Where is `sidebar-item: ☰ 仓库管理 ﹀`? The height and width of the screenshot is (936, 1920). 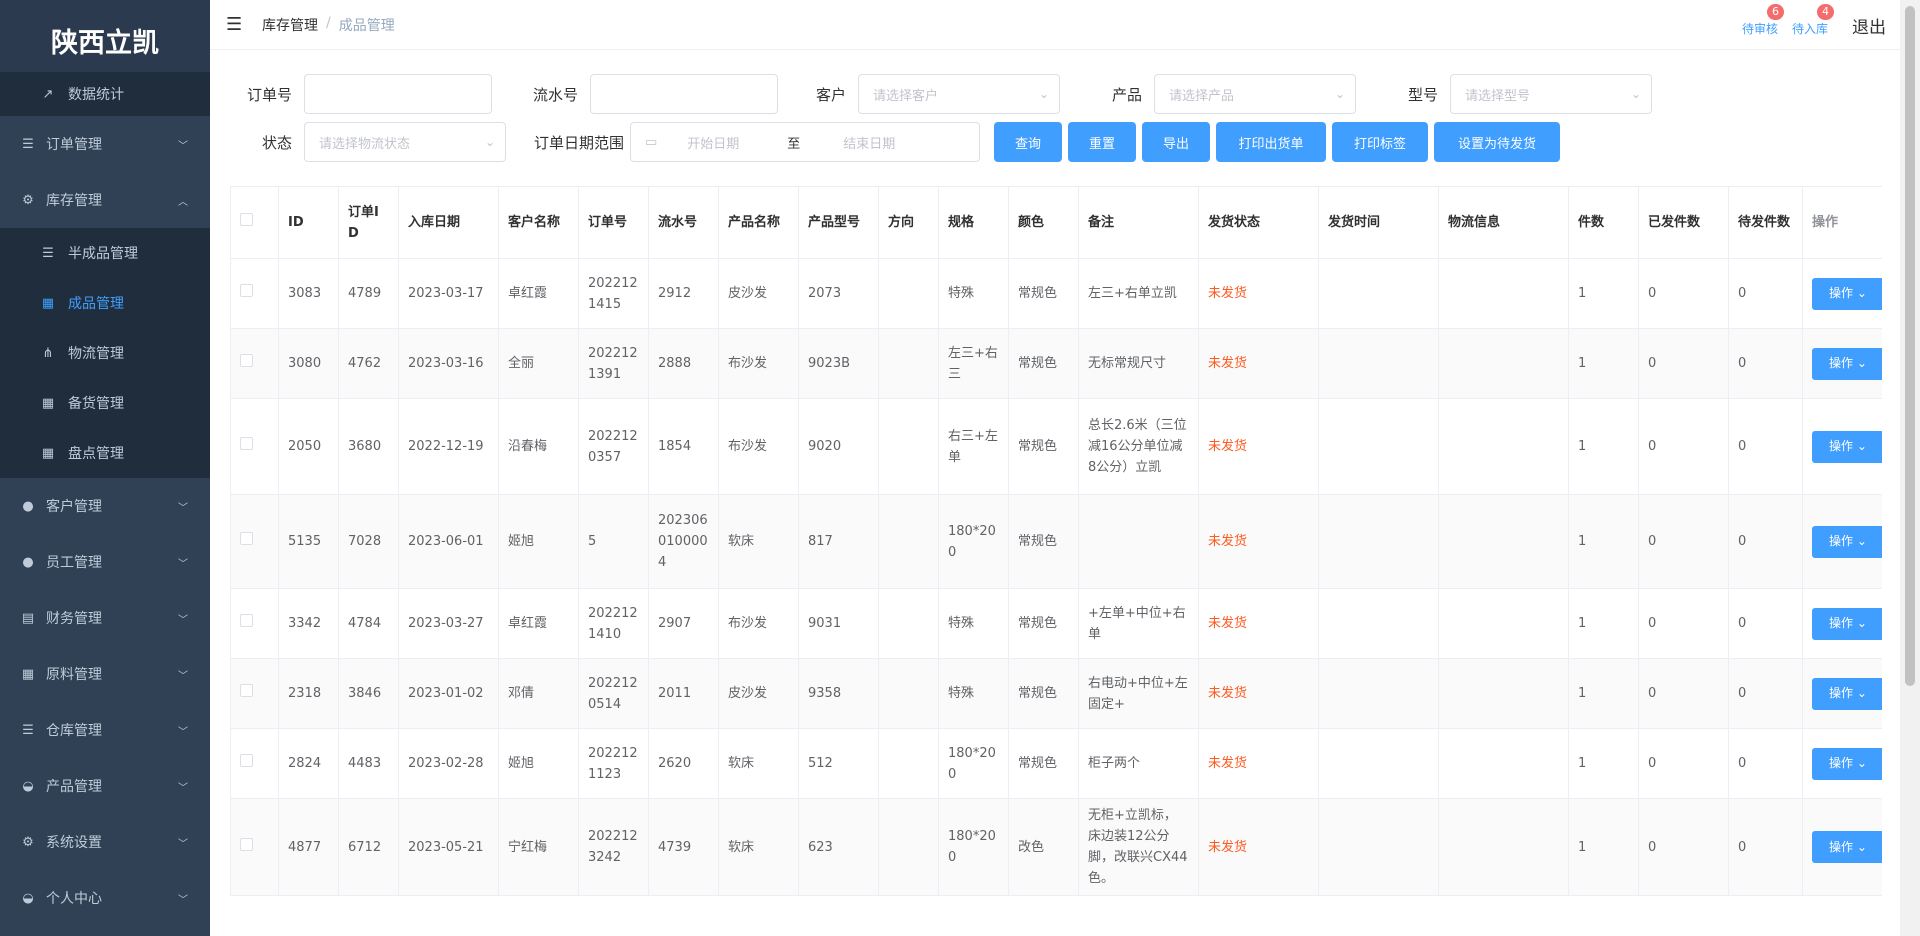 sidebar-item: ☰ 仓库管理 ﹀ is located at coordinates (105, 730).